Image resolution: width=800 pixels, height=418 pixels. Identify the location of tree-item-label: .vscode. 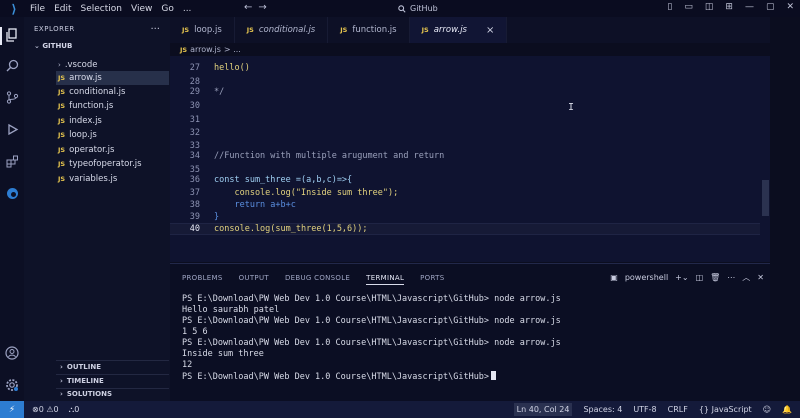
(81, 65).